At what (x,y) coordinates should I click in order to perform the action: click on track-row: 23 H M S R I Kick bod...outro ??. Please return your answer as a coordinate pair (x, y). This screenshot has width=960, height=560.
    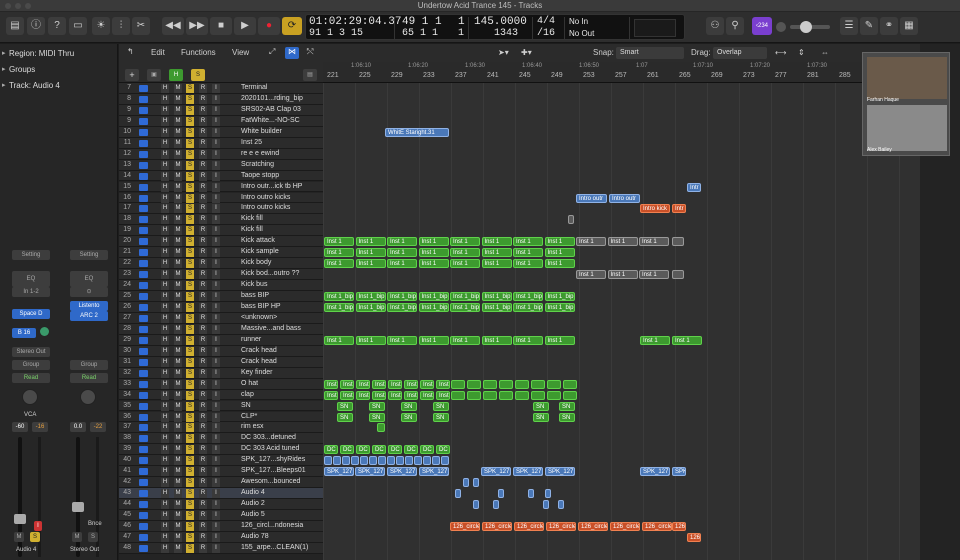
    Looking at the image, I should click on (221, 275).